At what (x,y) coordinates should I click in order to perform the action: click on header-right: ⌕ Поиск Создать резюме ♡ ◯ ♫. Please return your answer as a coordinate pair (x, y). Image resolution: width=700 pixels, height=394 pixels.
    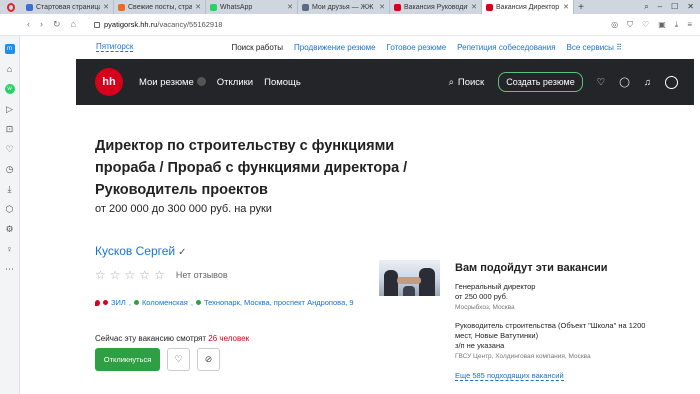
    Looking at the image, I should click on (571, 82).